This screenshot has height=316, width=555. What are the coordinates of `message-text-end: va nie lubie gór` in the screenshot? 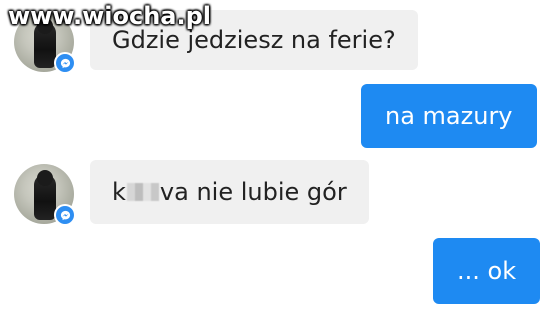 It's located at (253, 192).